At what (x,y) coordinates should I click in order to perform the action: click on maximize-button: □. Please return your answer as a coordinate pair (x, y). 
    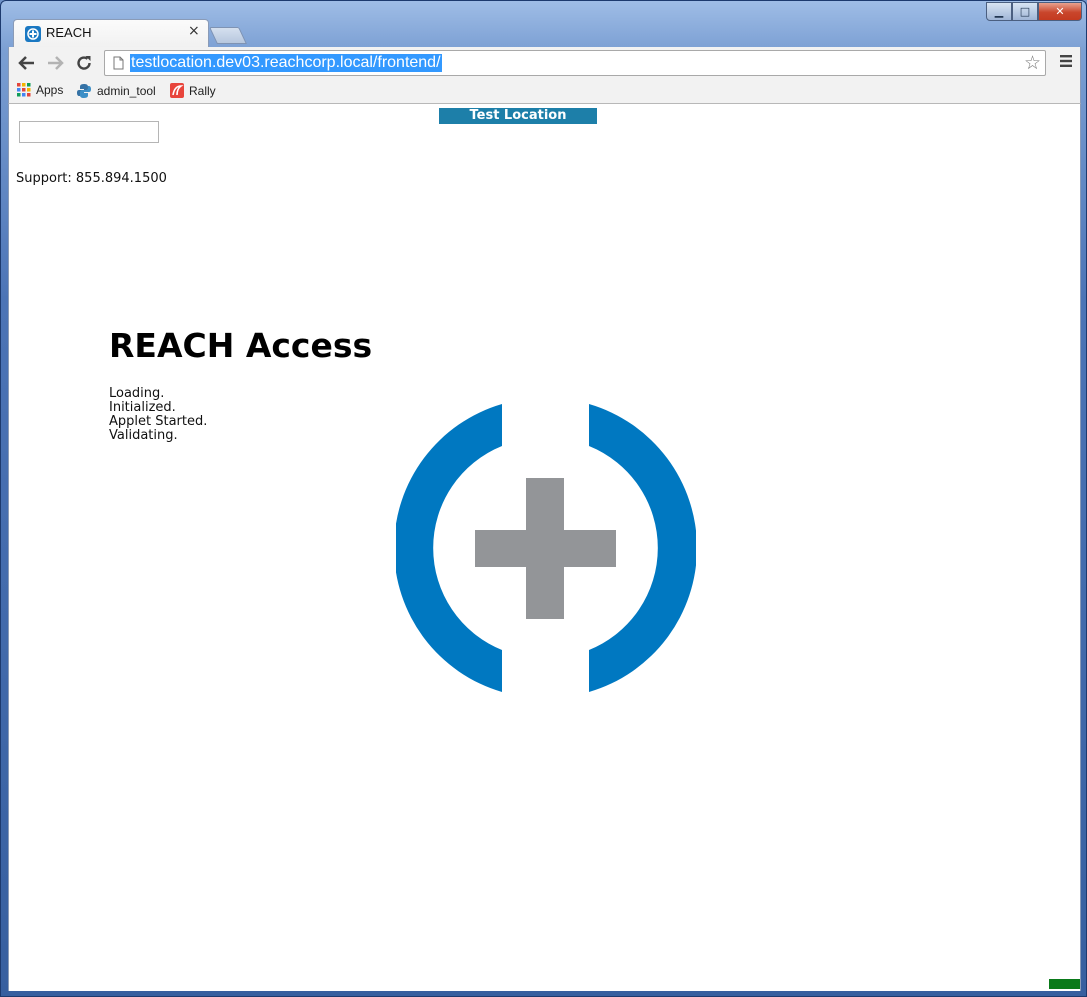
    Looking at the image, I should click on (1025, 11).